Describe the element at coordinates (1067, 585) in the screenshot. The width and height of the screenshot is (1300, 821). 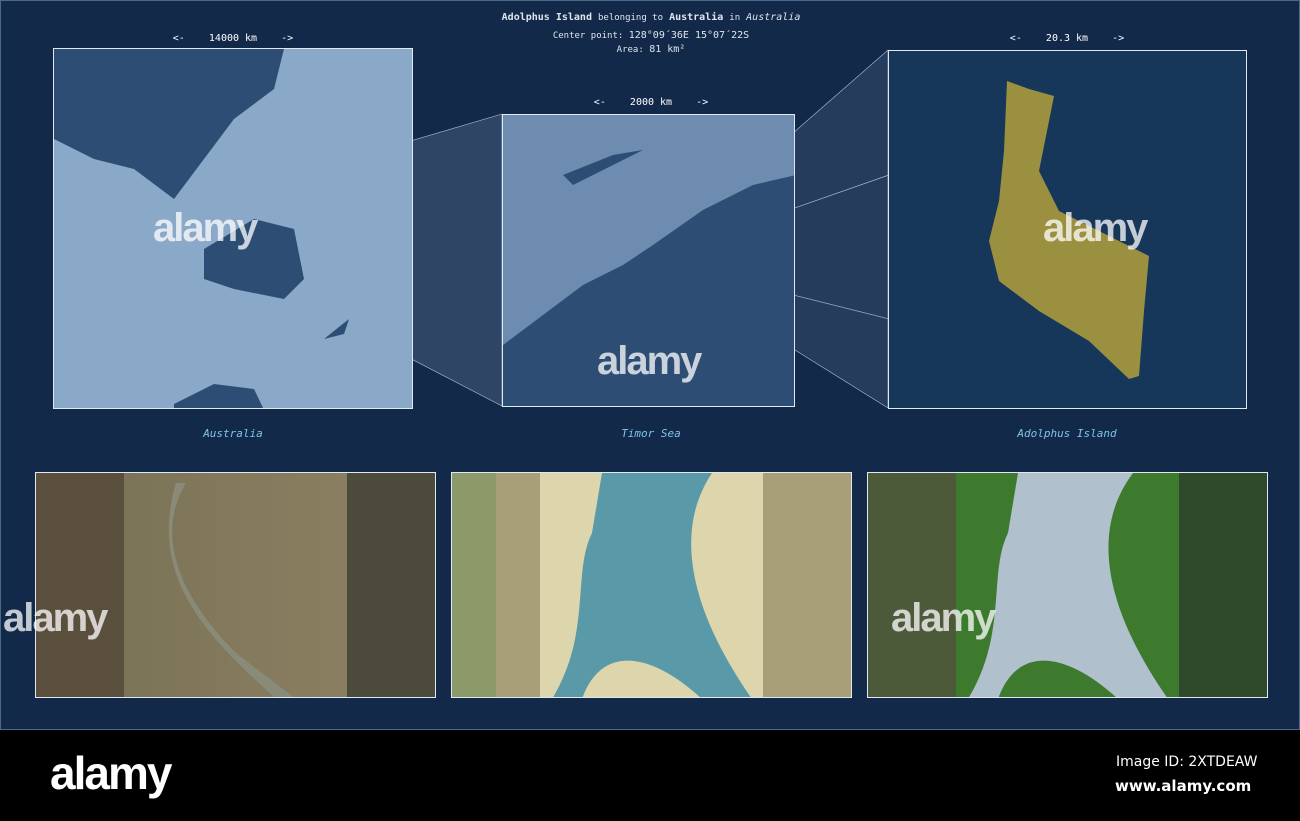
I see `terrain-map` at that location.